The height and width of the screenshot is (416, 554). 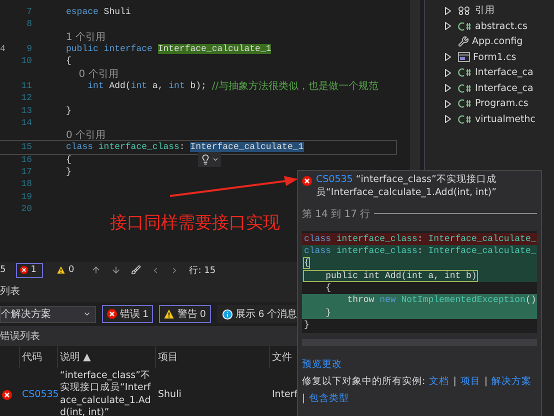 I want to click on code-text: //与抽象方法很类似，也是做一个规范, so click(x=295, y=86).